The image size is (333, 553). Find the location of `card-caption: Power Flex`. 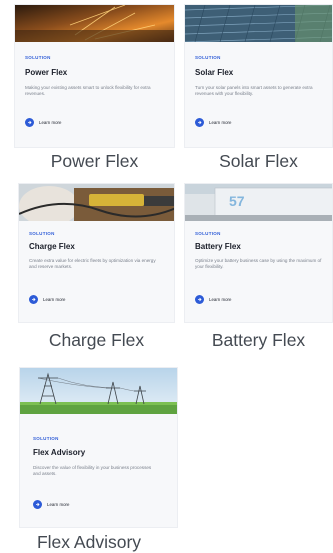

card-caption: Power Flex is located at coordinates (94, 161).